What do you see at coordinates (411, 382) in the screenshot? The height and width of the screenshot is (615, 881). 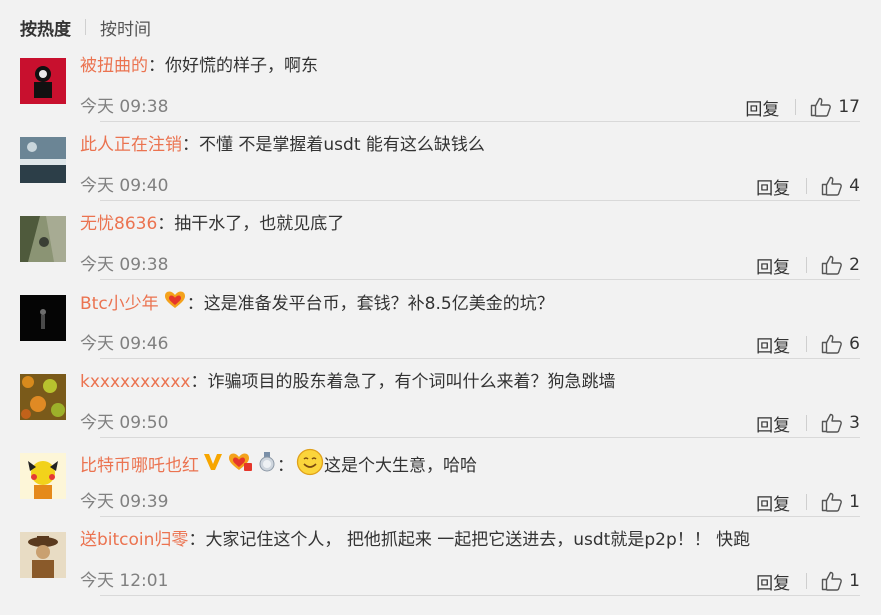 I see `comment-text: 诈骗项目的股东着急了，有个词叫什么来着？狗急跳墙` at bounding box center [411, 382].